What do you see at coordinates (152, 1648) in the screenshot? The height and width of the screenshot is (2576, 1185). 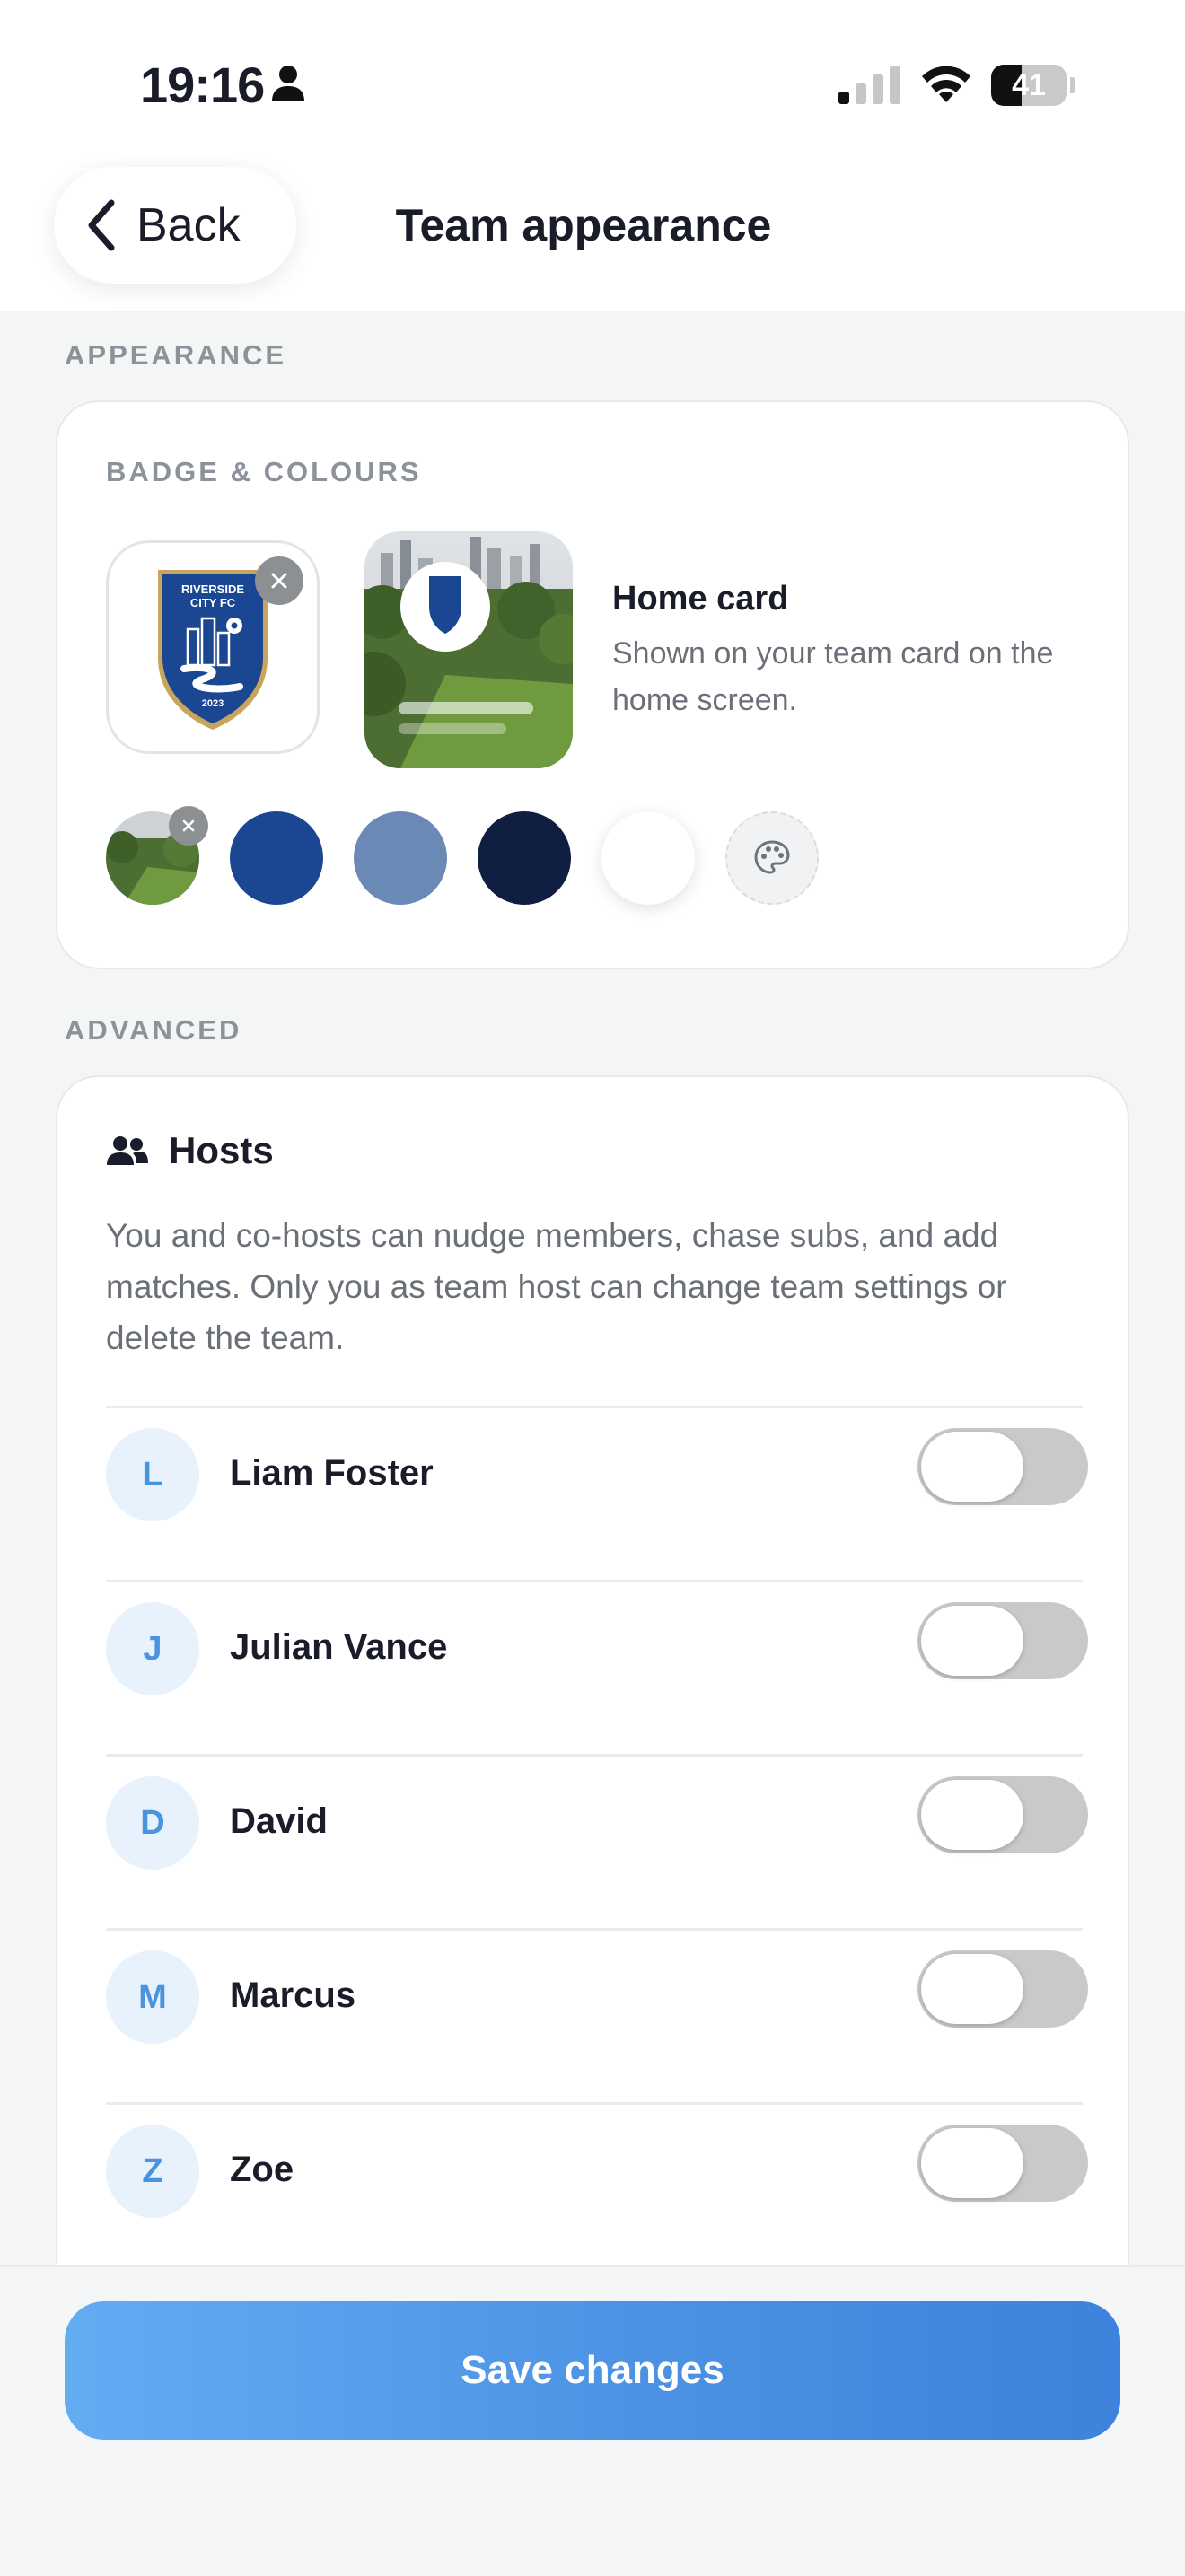 I see `avatar: J` at bounding box center [152, 1648].